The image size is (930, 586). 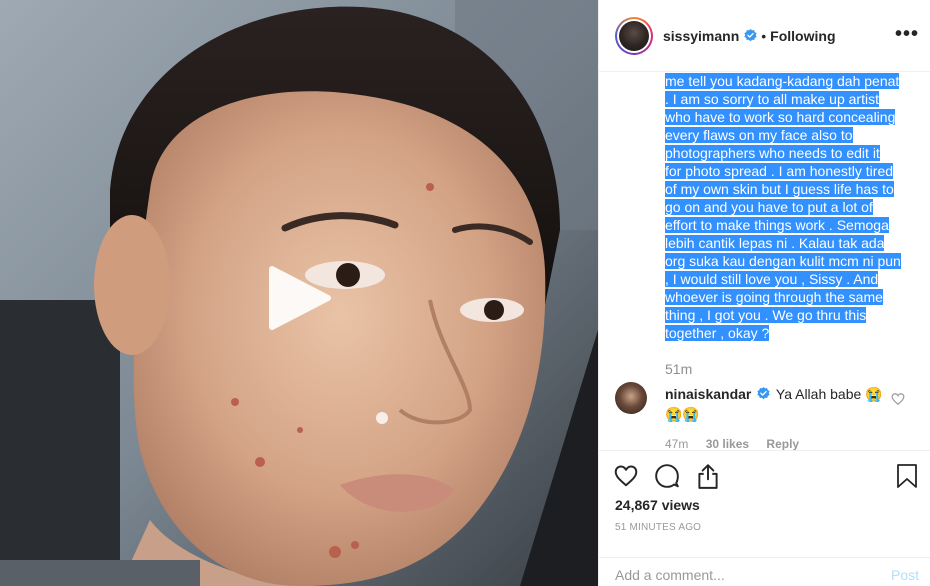 What do you see at coordinates (678, 369) in the screenshot?
I see `caption-timestamp: 51m` at bounding box center [678, 369].